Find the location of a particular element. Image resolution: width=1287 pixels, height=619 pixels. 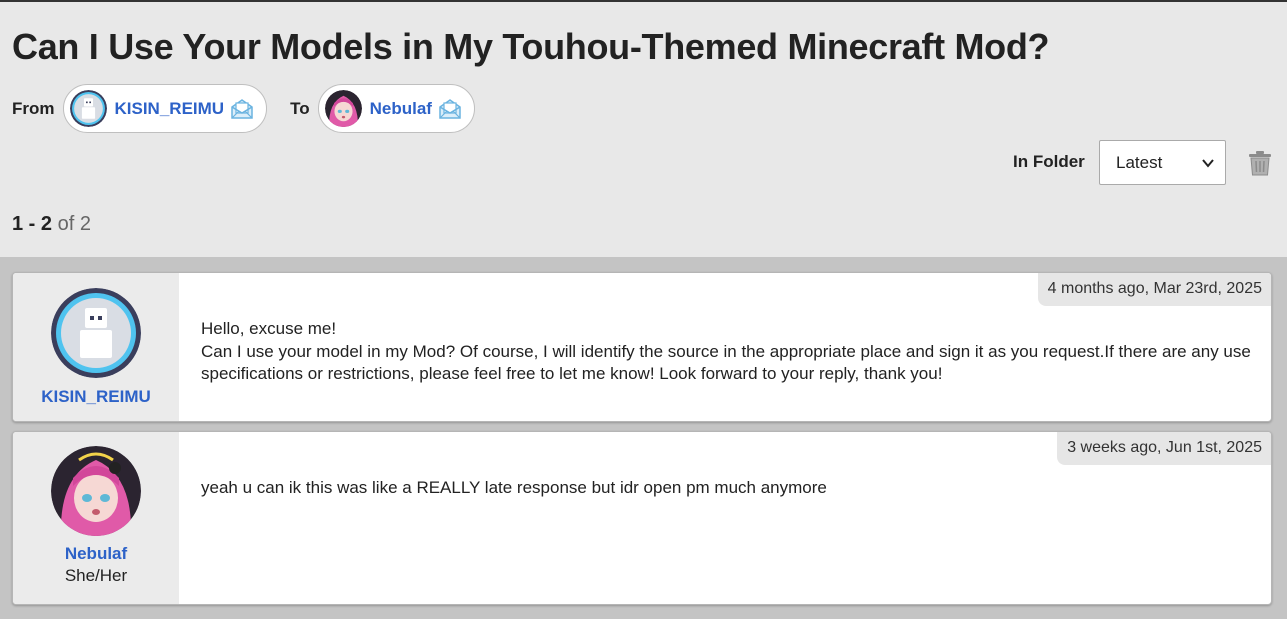

trash-icon is located at coordinates (1260, 165).